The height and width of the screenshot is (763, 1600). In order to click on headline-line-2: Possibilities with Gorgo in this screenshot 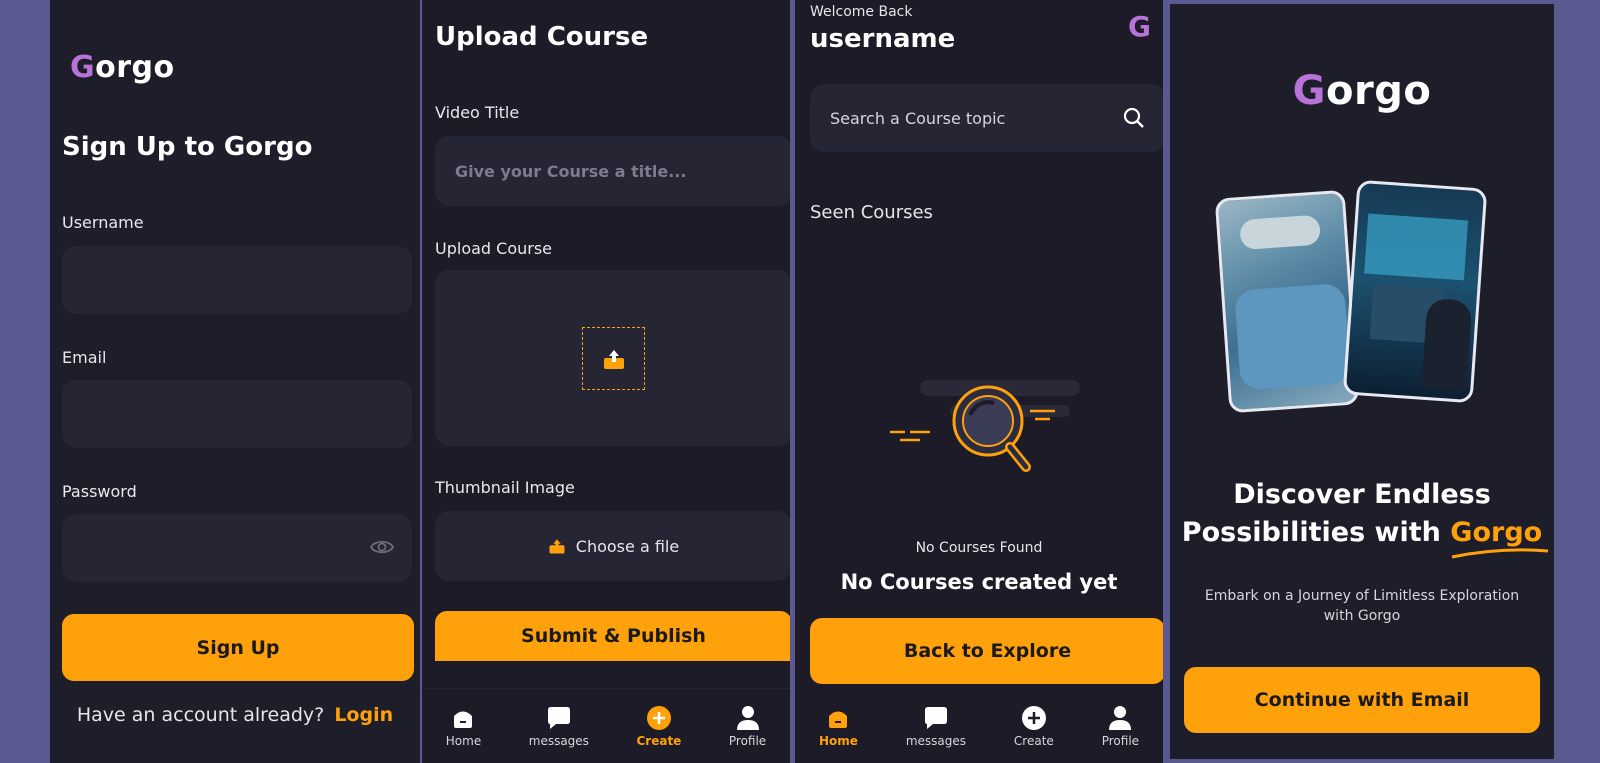, I will do `click(1362, 536)`.